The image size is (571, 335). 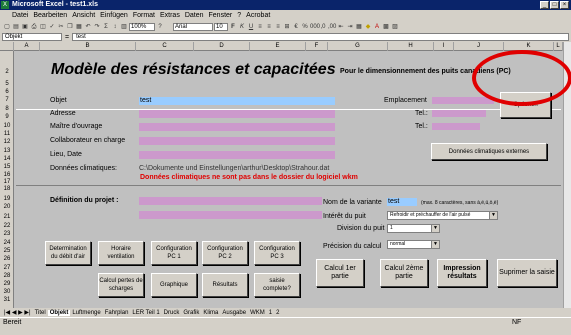 I want to click on calcul-2-button: Calcul 2ème partie, so click(x=404, y=273).